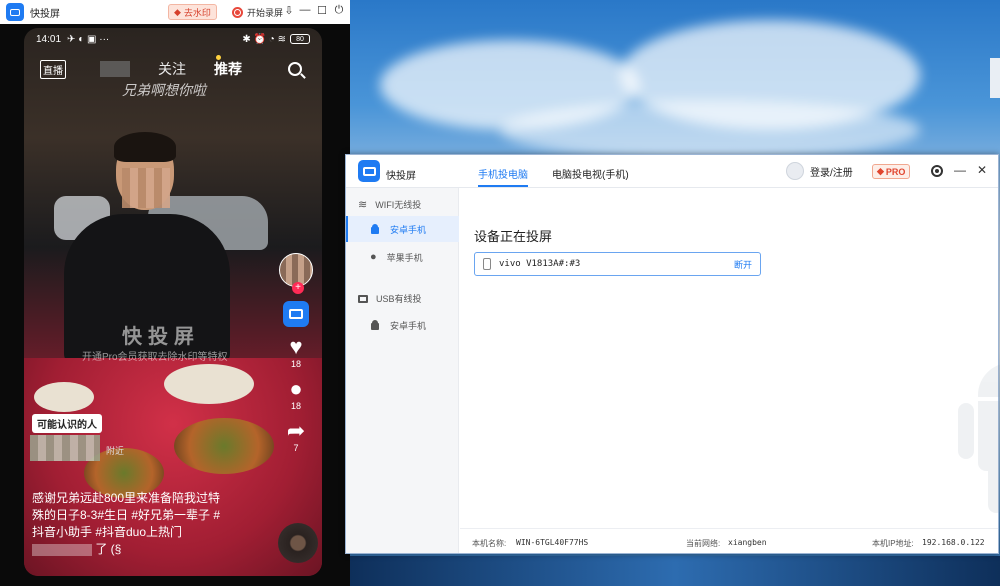  Describe the element at coordinates (295, 69) in the screenshot. I see `search-icon` at that location.